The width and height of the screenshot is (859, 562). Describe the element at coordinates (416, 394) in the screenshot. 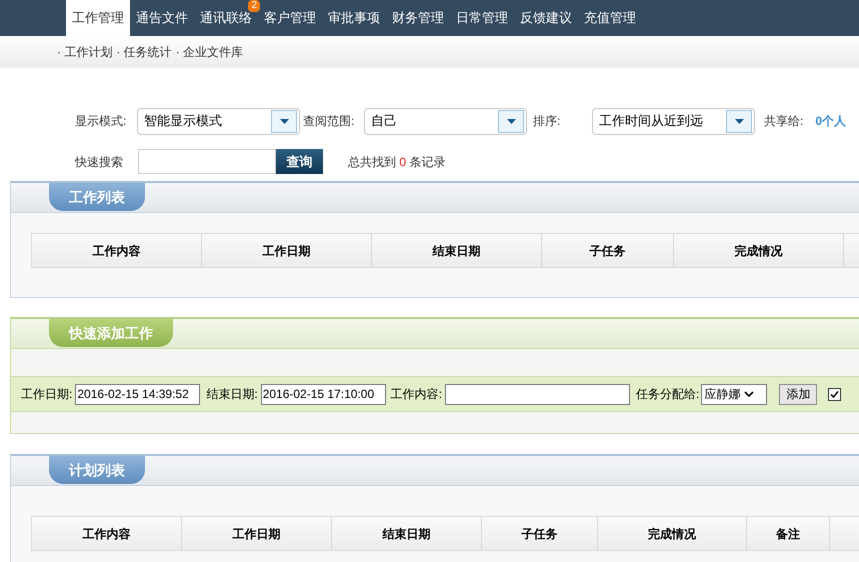

I see `field-label: 工作内容:` at that location.